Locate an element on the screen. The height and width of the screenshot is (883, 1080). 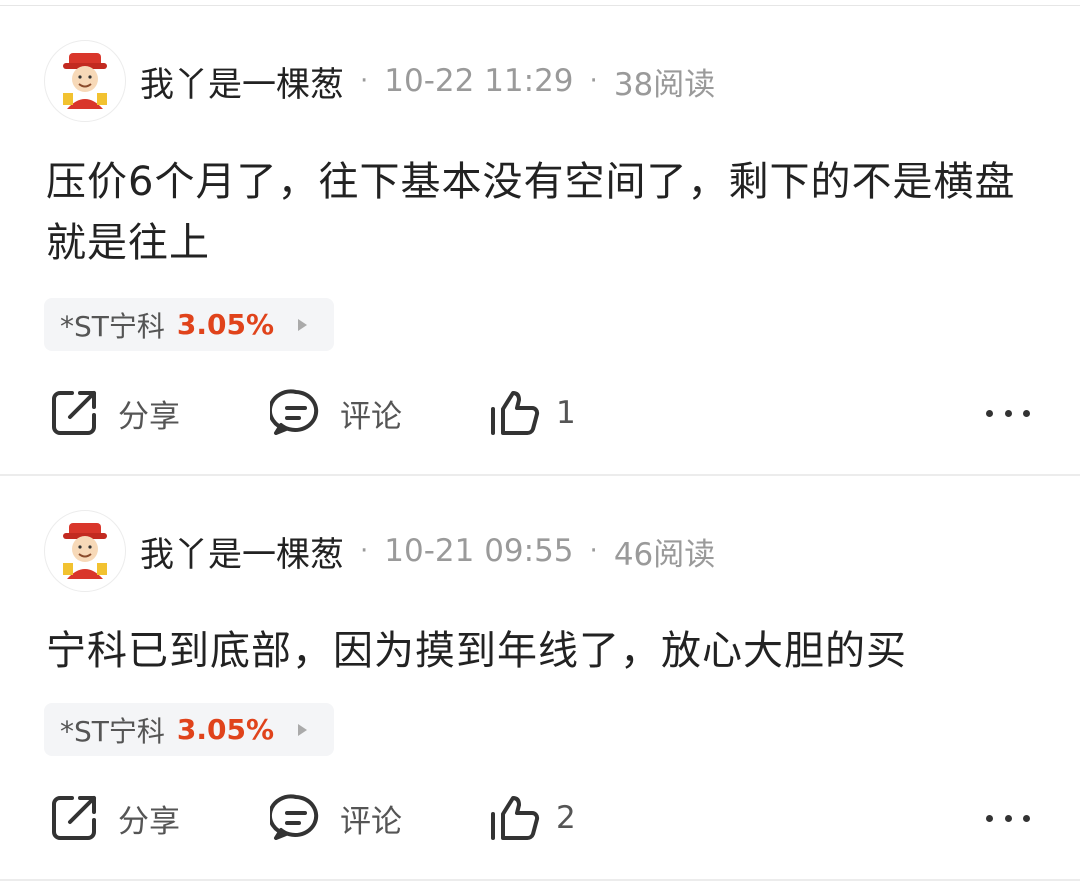
post-time: 10-22 11:29 is located at coordinates (479, 81).